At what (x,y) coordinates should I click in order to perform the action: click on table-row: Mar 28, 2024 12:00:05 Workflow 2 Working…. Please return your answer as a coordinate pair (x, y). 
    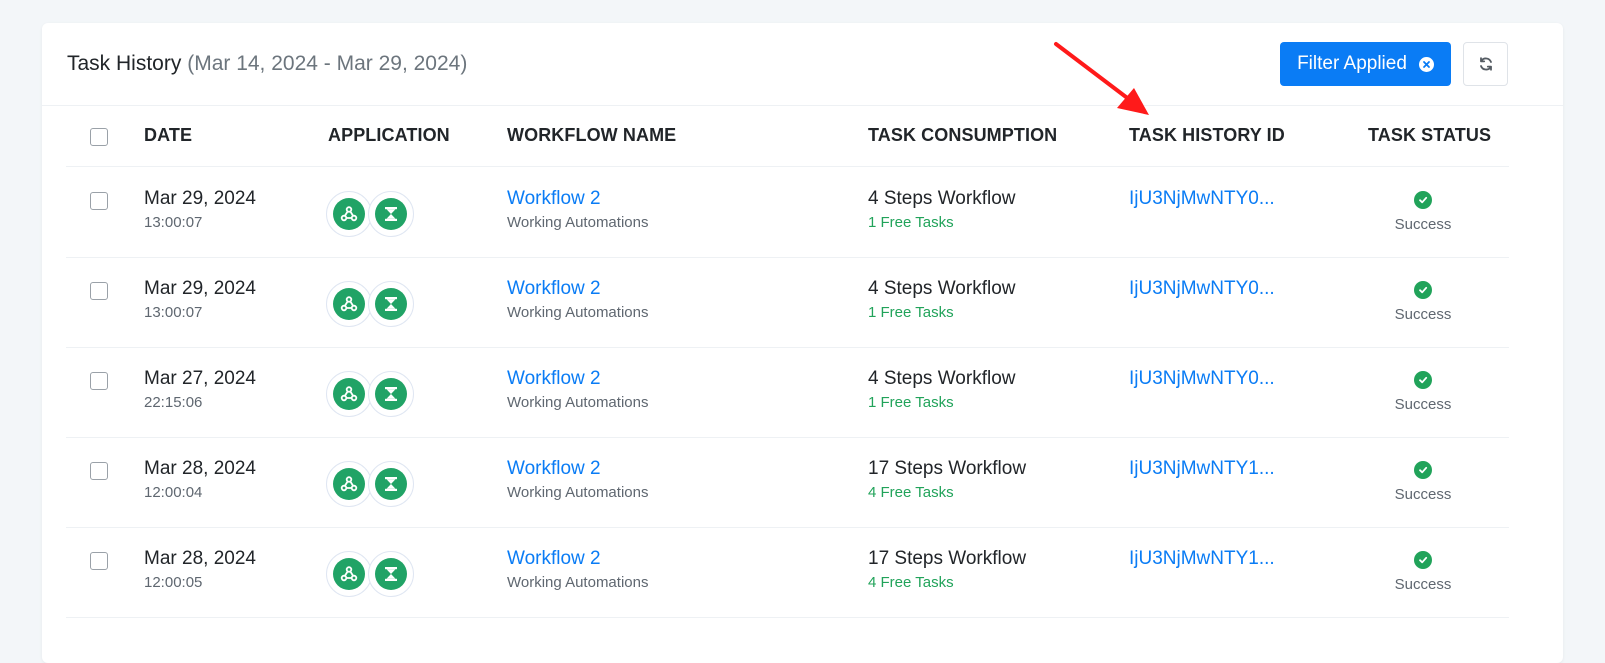
    Looking at the image, I should click on (787, 572).